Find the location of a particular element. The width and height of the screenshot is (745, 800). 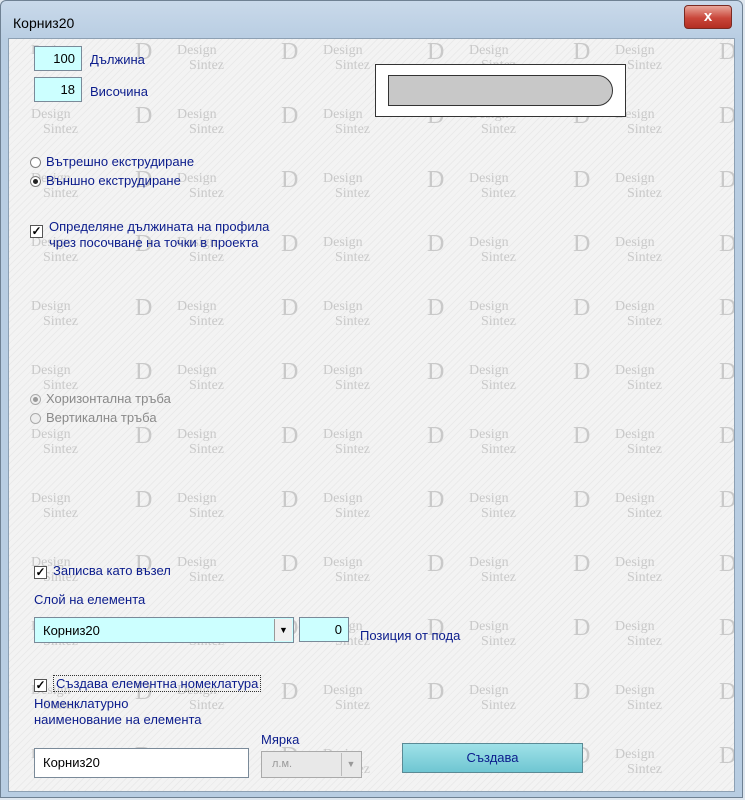

outer-extrusion-label: Външно екструдиране is located at coordinates (113, 180).